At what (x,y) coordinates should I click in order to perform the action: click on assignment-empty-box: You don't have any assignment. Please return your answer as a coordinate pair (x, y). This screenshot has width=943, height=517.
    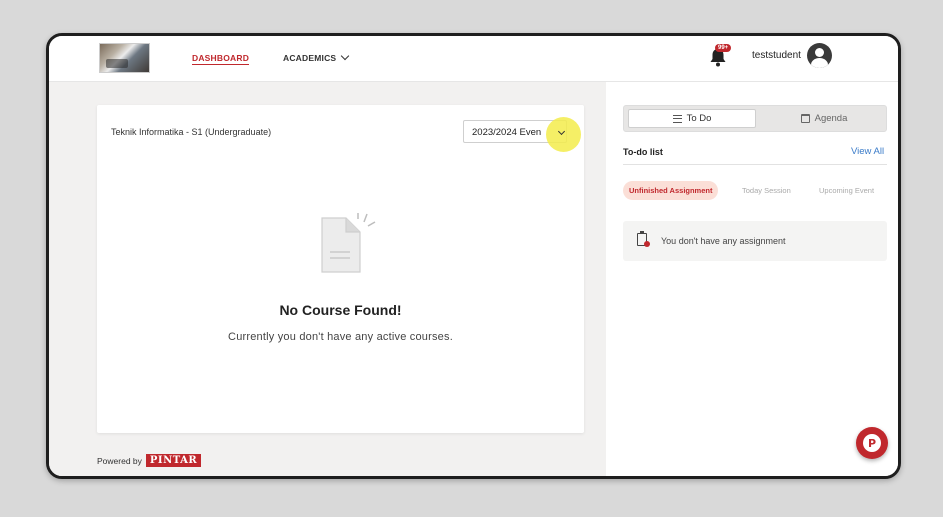
    Looking at the image, I should click on (755, 241).